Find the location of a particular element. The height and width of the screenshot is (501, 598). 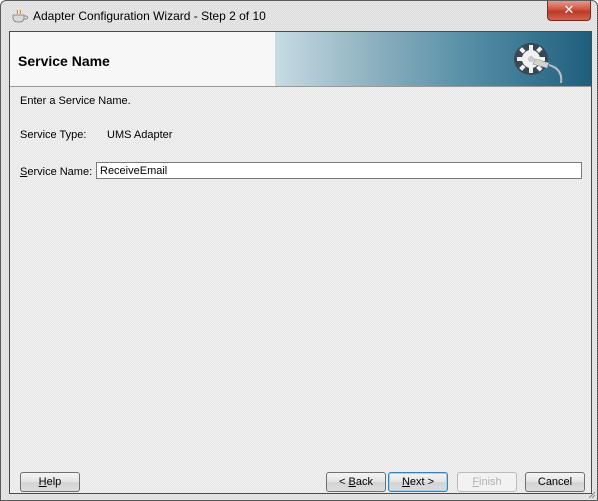

gear-plug-icon is located at coordinates (538, 63).